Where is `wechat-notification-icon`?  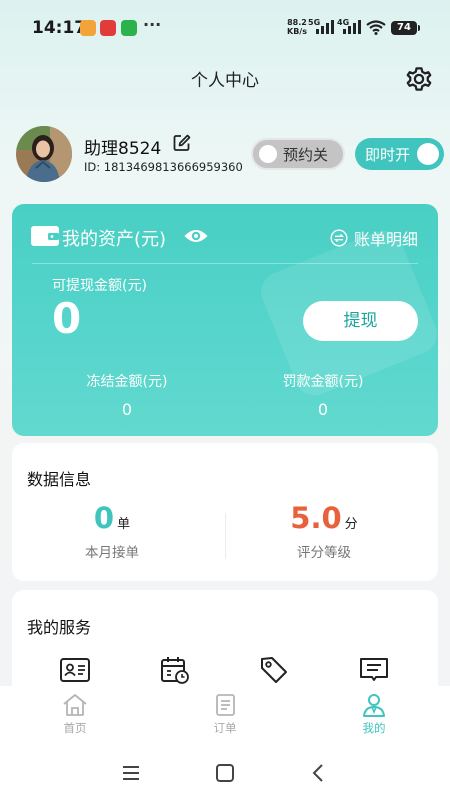 wechat-notification-icon is located at coordinates (129, 28).